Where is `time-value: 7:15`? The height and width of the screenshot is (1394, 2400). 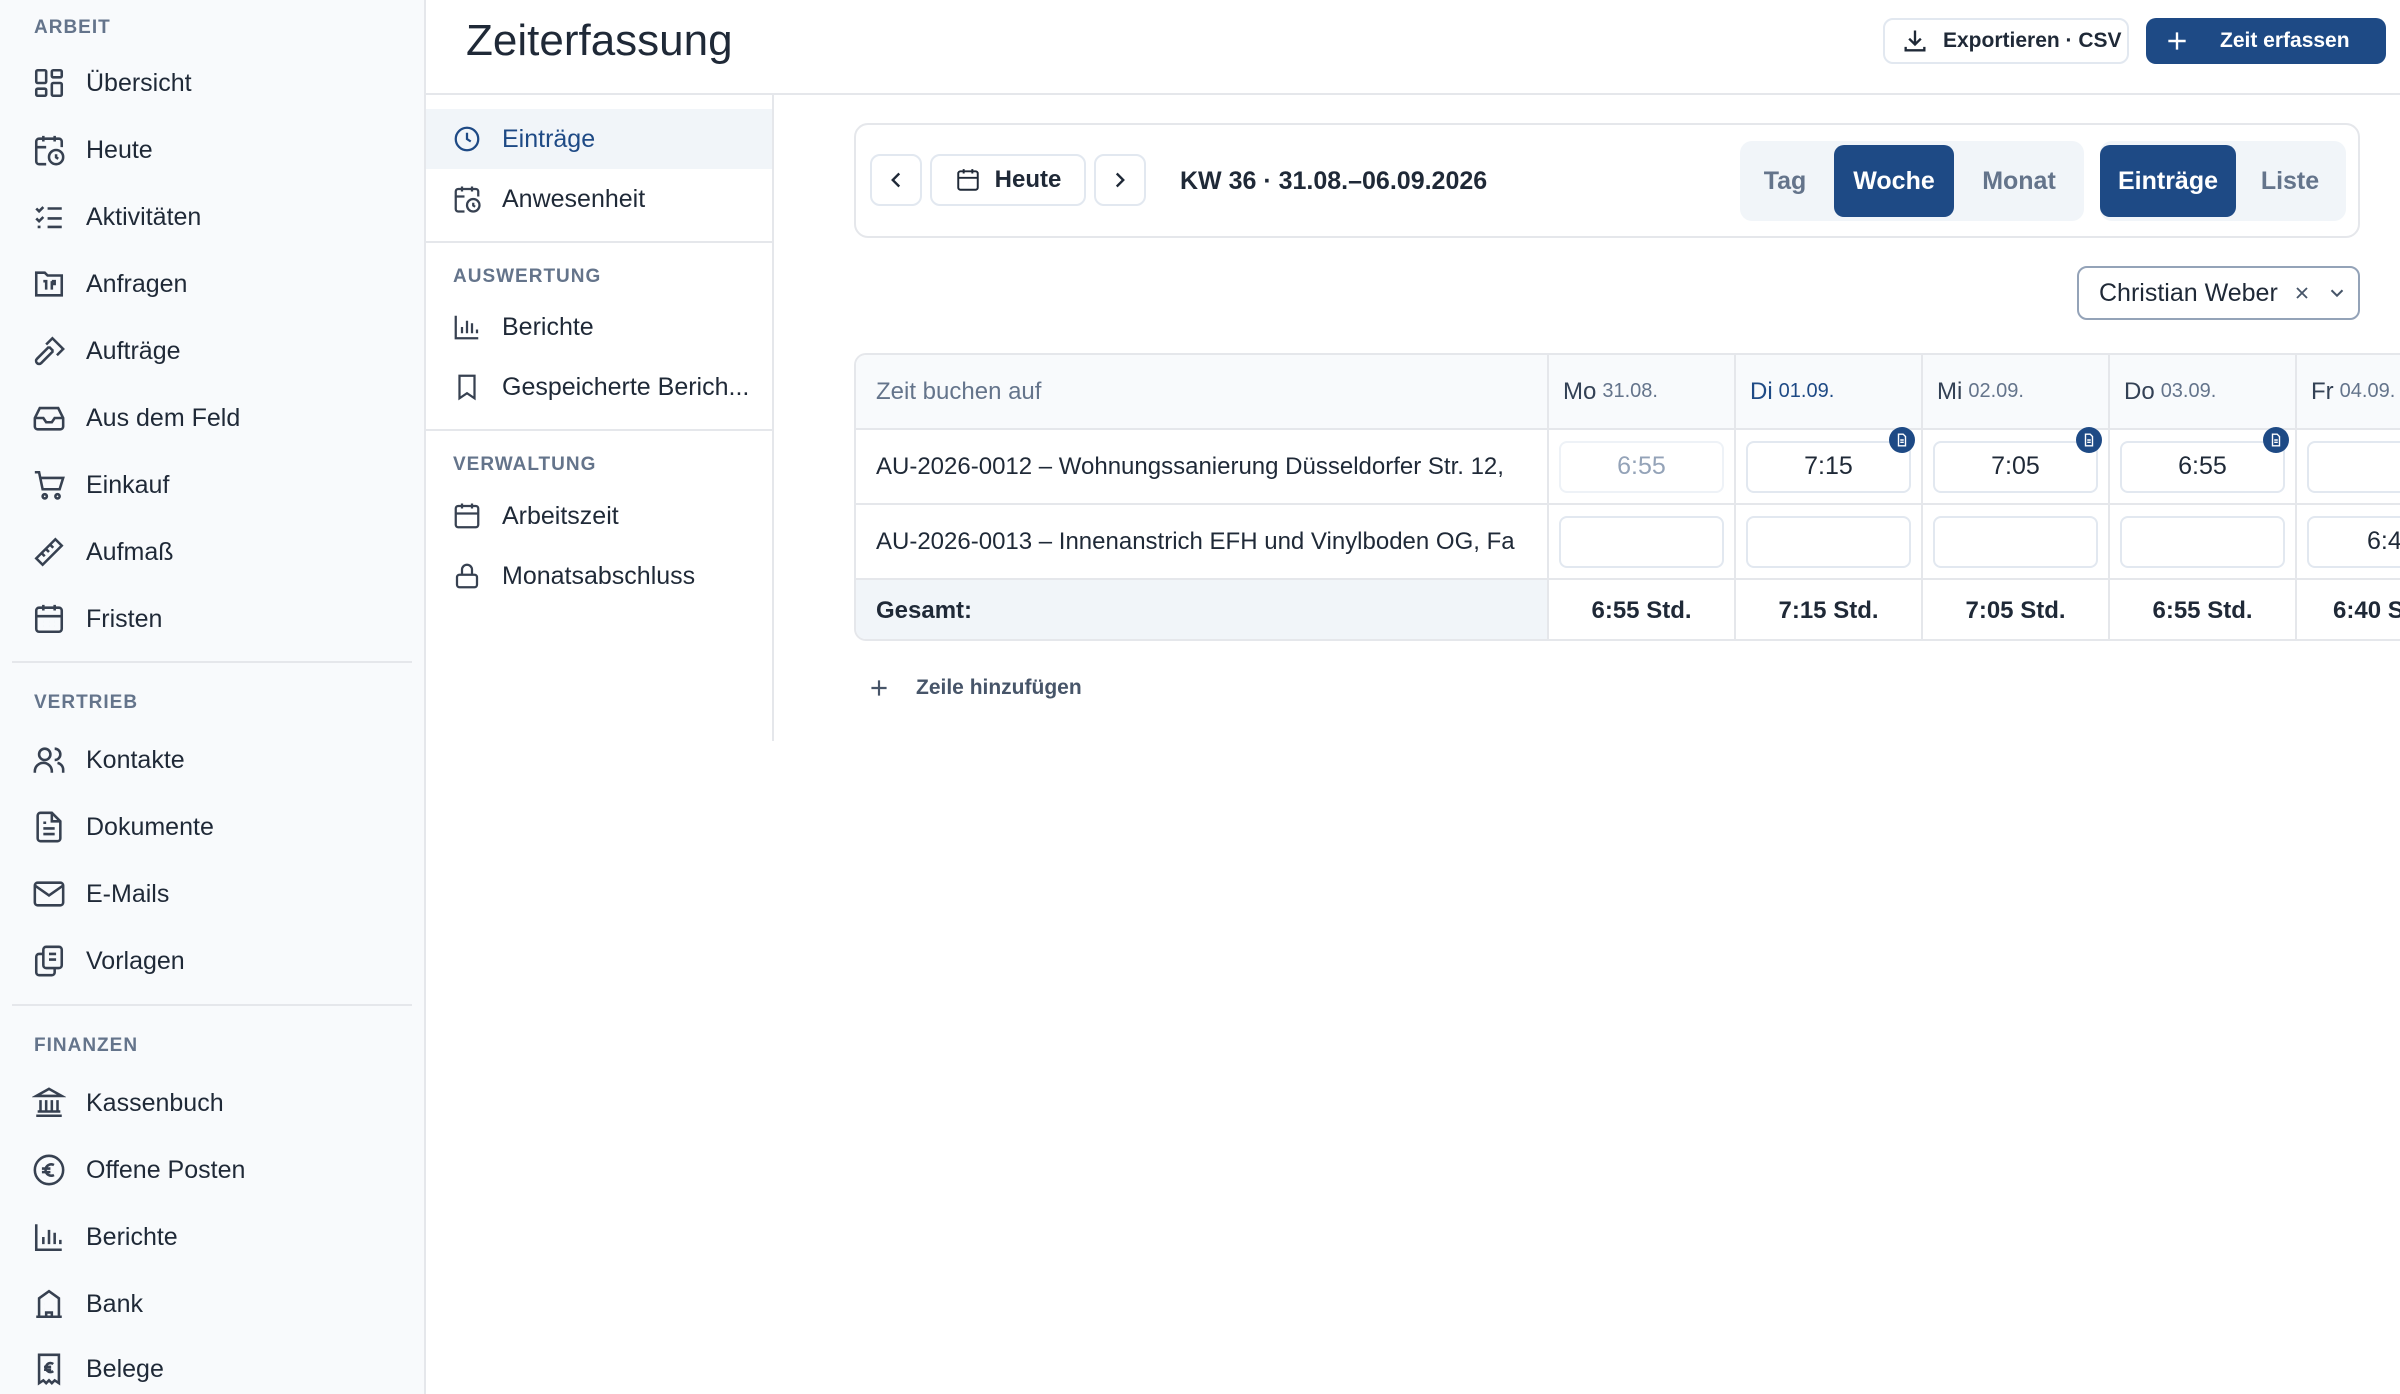
time-value: 7:15 is located at coordinates (1828, 466).